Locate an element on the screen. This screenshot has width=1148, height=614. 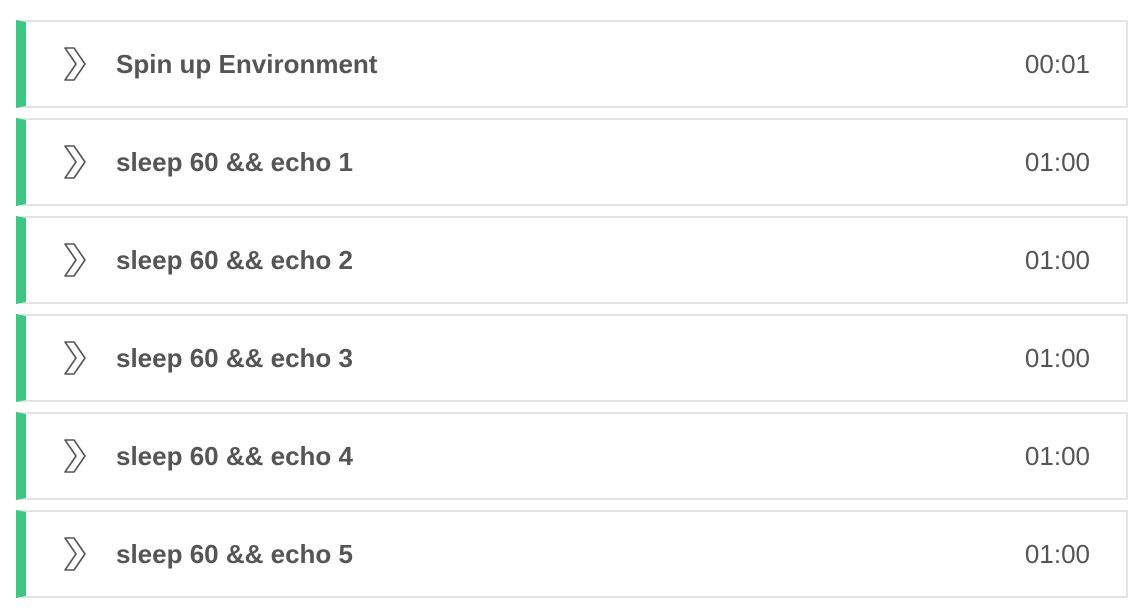
step-row: sleep 60 && echo 1 01:00 is located at coordinates (572, 162).